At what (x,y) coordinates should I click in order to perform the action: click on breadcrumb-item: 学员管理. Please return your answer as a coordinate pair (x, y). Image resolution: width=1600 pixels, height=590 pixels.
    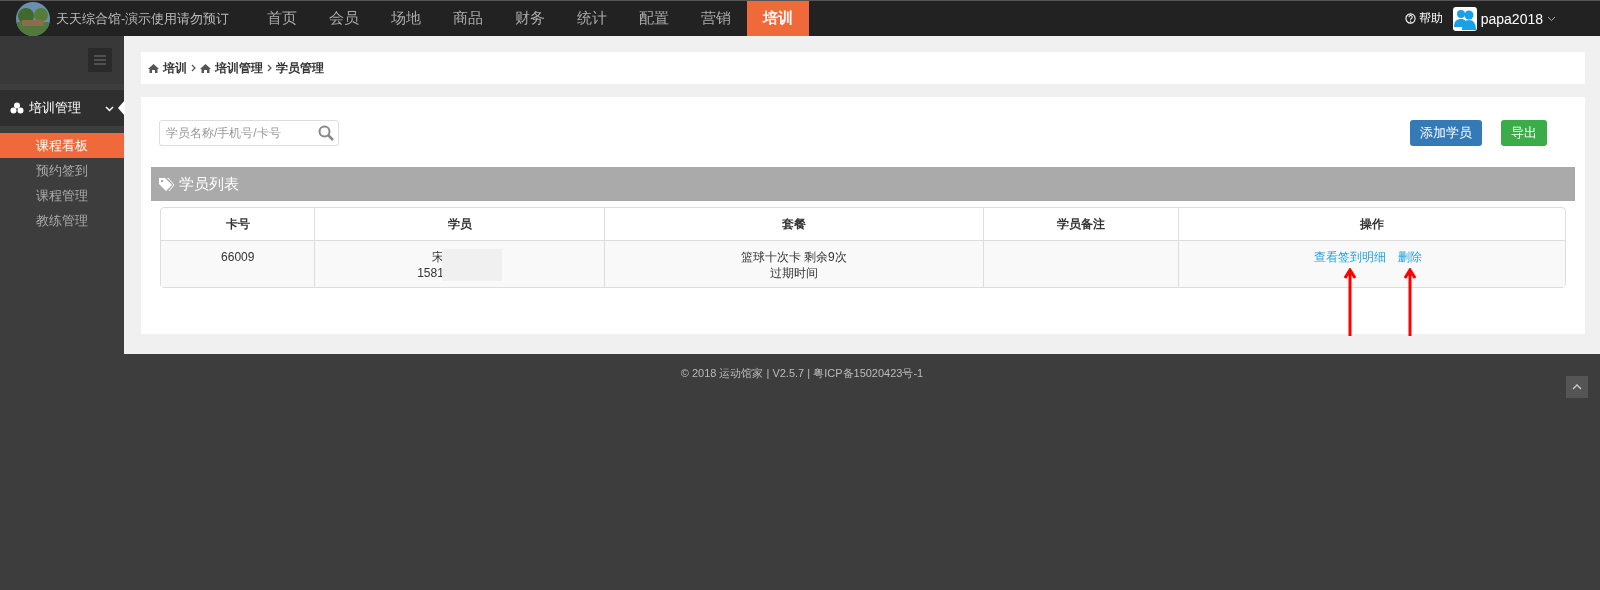
    Looking at the image, I should click on (300, 68).